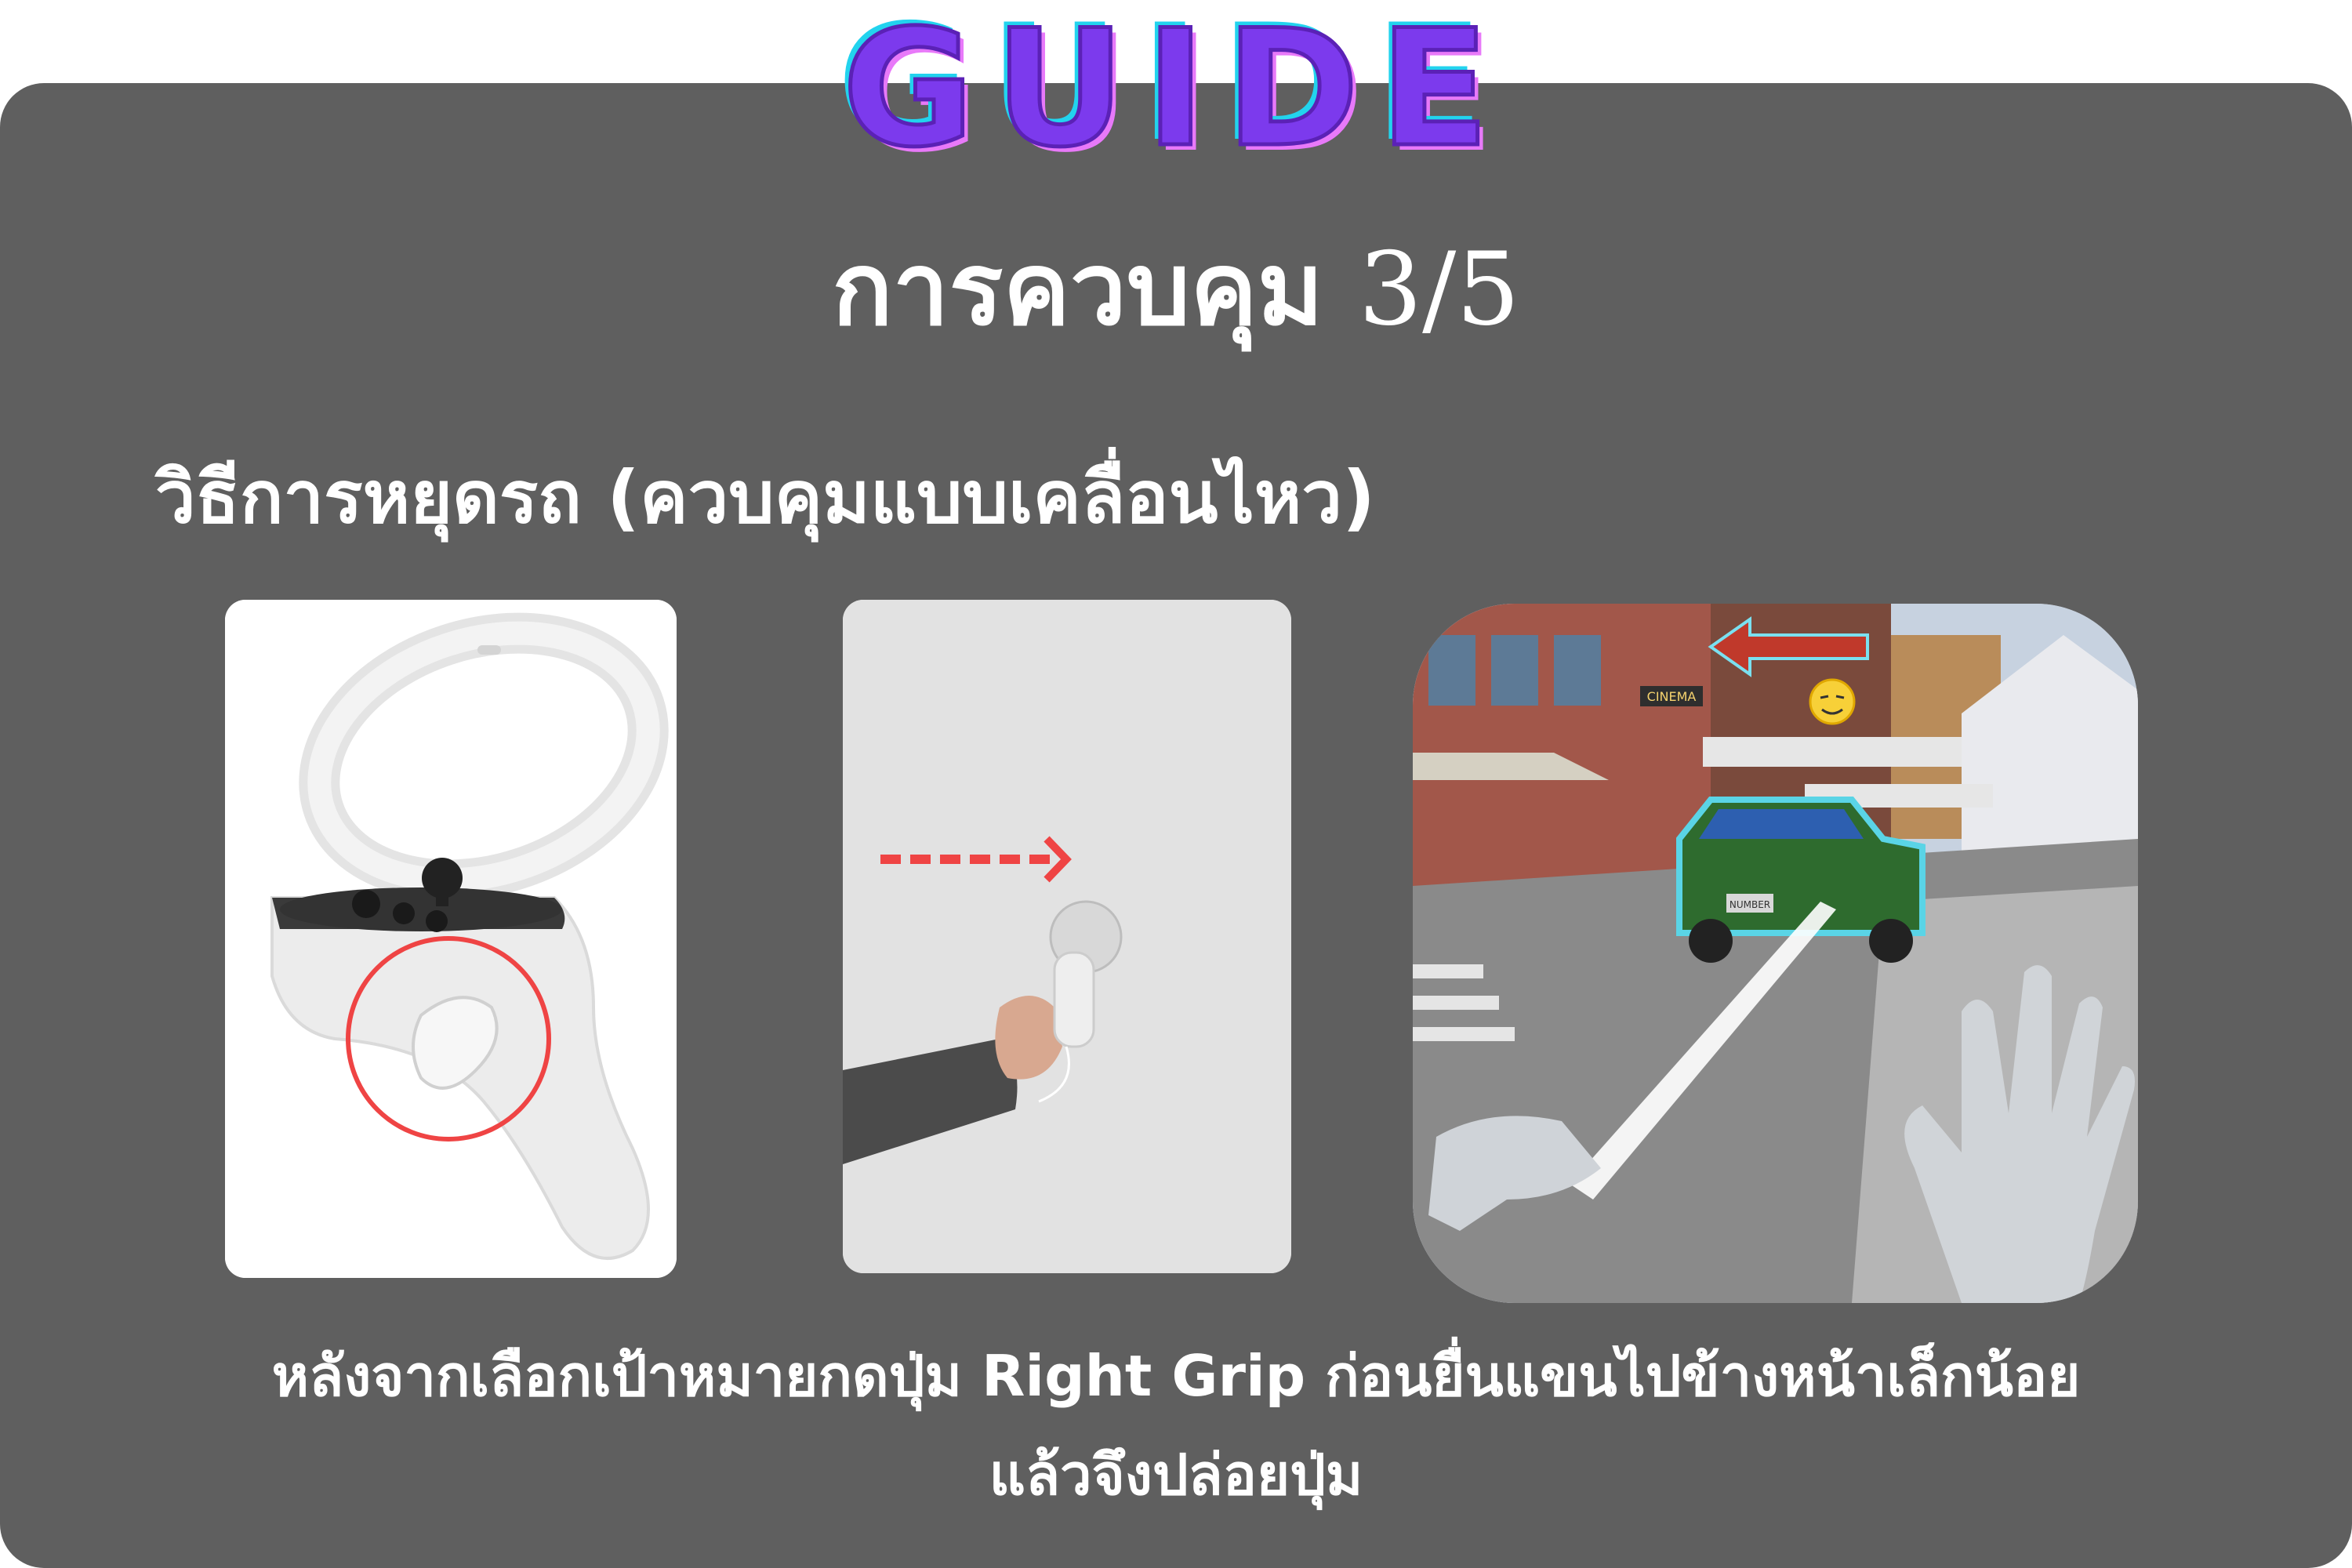  What do you see at coordinates (1750, 904) in the screenshot?
I see `license-plate: NUMBER` at bounding box center [1750, 904].